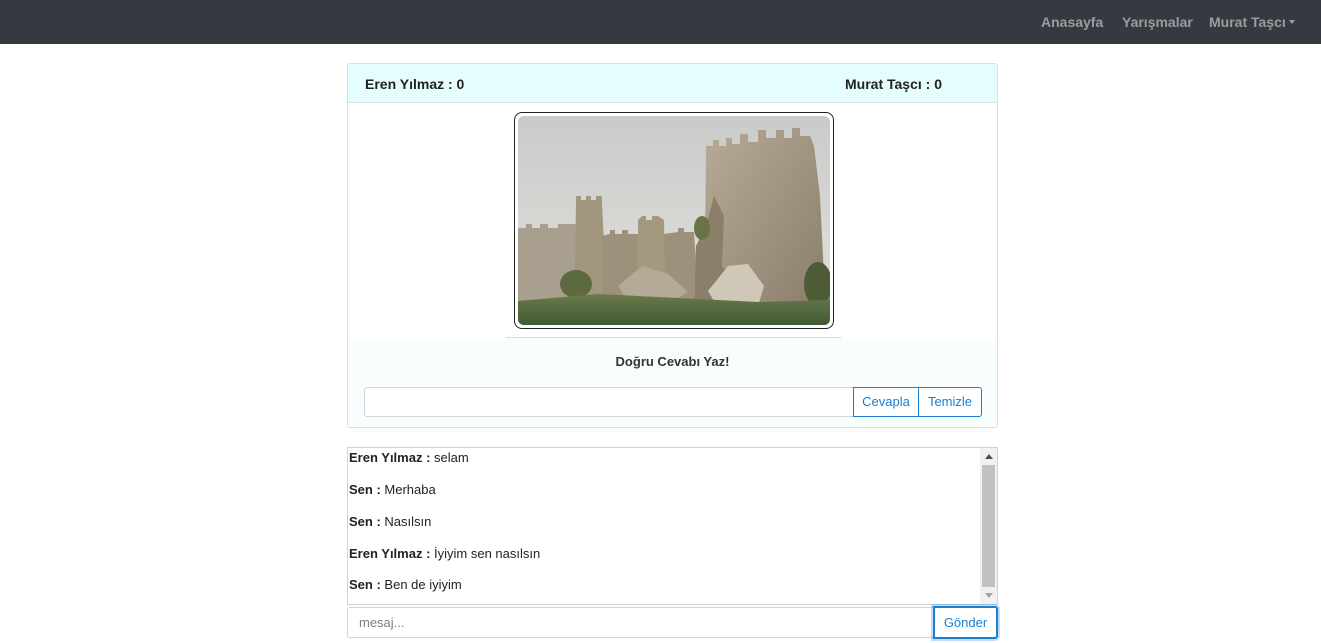  I want to click on chat-message: Eren Yılmaz : İyiyim sen nasılsın, so click(444, 553).